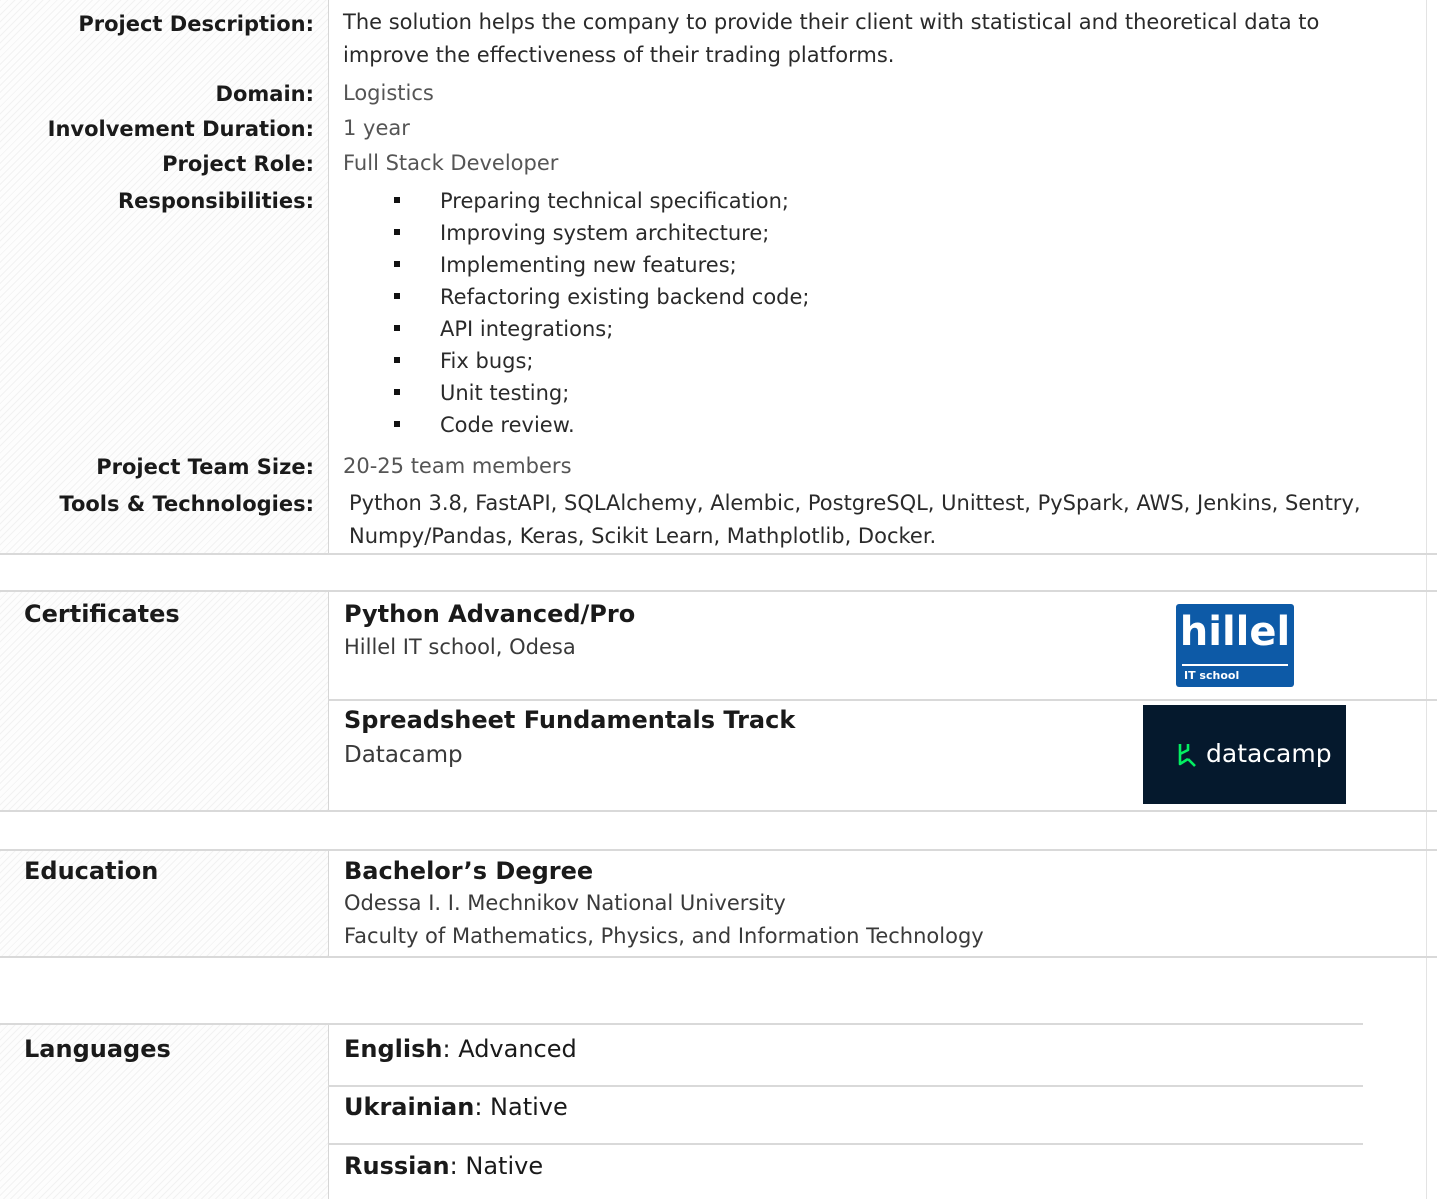 The width and height of the screenshot is (1437, 1199). I want to click on languages-divider, so click(328, 1112).